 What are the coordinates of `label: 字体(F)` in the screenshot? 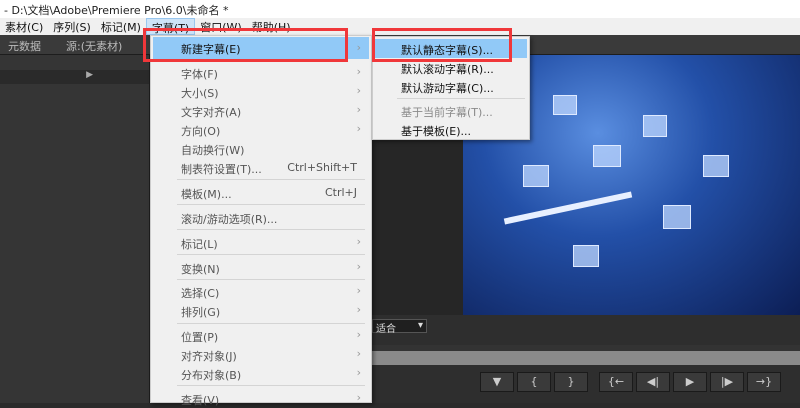 It's located at (199, 74).